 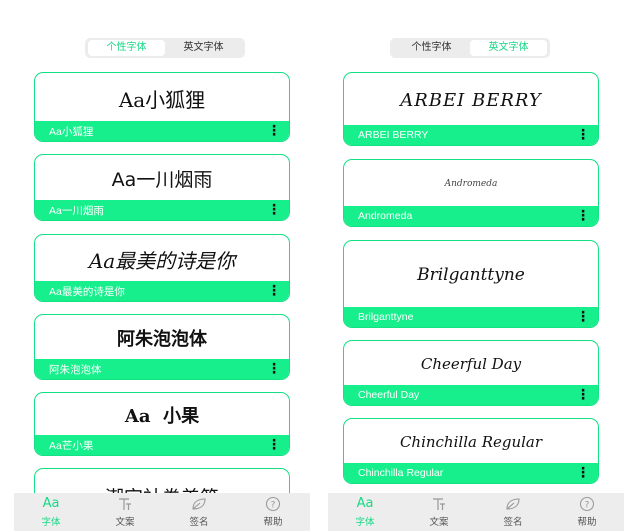 What do you see at coordinates (162, 260) in the screenshot?
I see `font-preview: Aa最美的诗是你` at bounding box center [162, 260].